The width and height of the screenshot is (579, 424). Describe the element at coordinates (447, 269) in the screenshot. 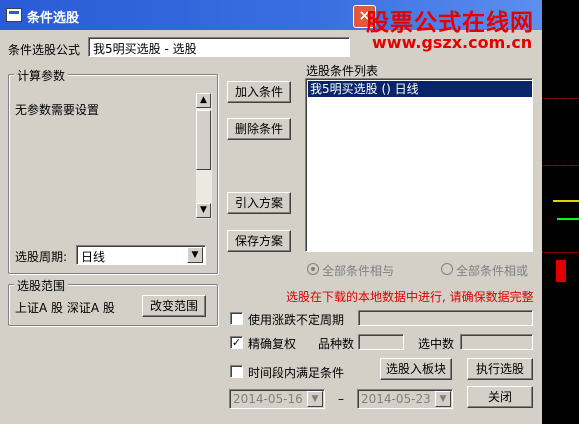

I see `or-radio` at that location.